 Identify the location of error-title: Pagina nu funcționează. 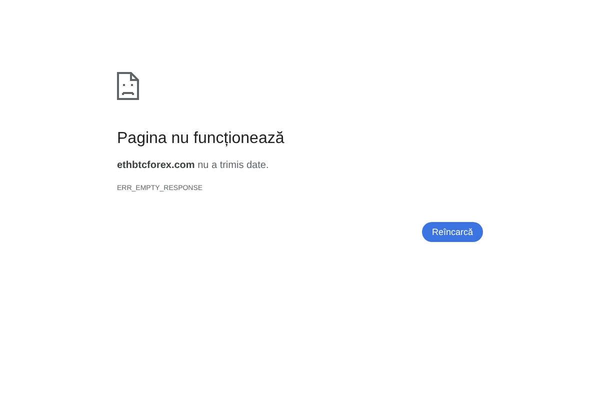
(200, 139).